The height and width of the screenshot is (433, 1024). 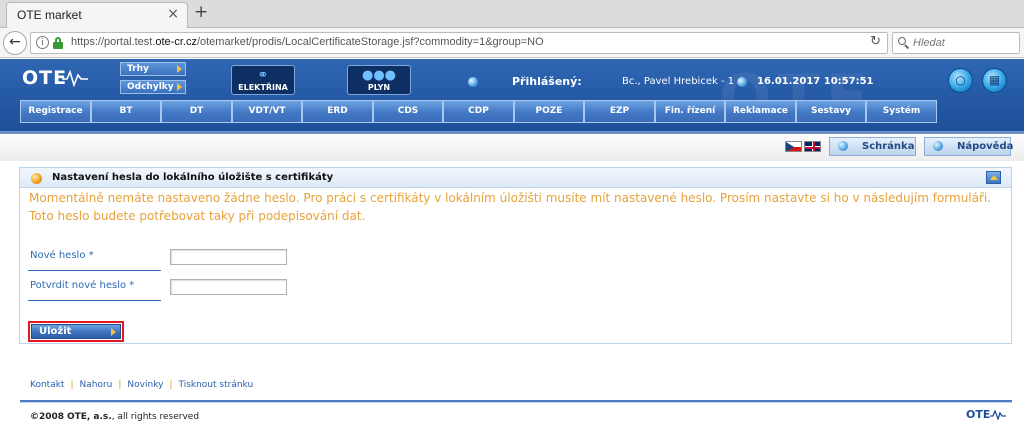 What do you see at coordinates (379, 75) in the screenshot?
I see `gas-flame-icon: ●●●` at bounding box center [379, 75].